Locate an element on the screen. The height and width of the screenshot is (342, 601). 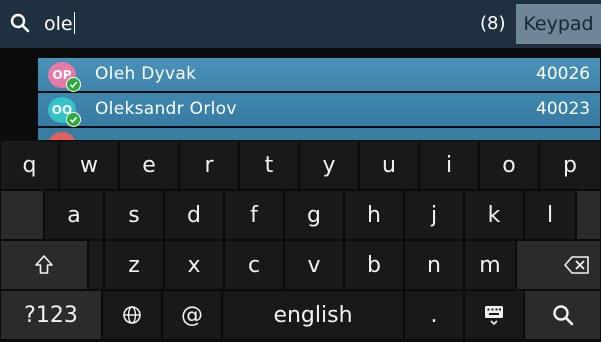
shift-key is located at coordinates (44, 265).